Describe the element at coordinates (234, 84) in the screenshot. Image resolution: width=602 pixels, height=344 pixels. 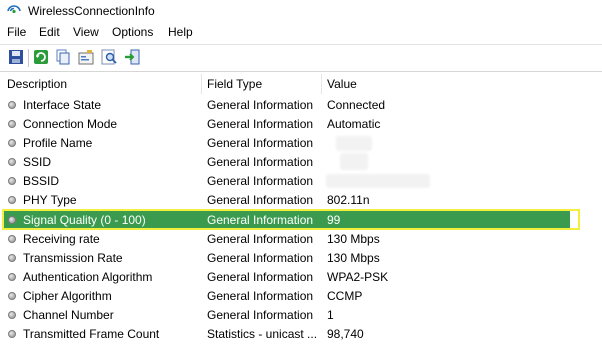
I see `column-header-field-type: Field Type` at that location.